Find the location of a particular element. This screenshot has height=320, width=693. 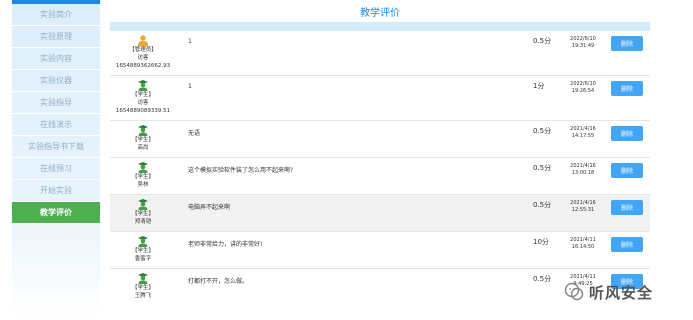

comment-text: 无语 is located at coordinates (194, 133).